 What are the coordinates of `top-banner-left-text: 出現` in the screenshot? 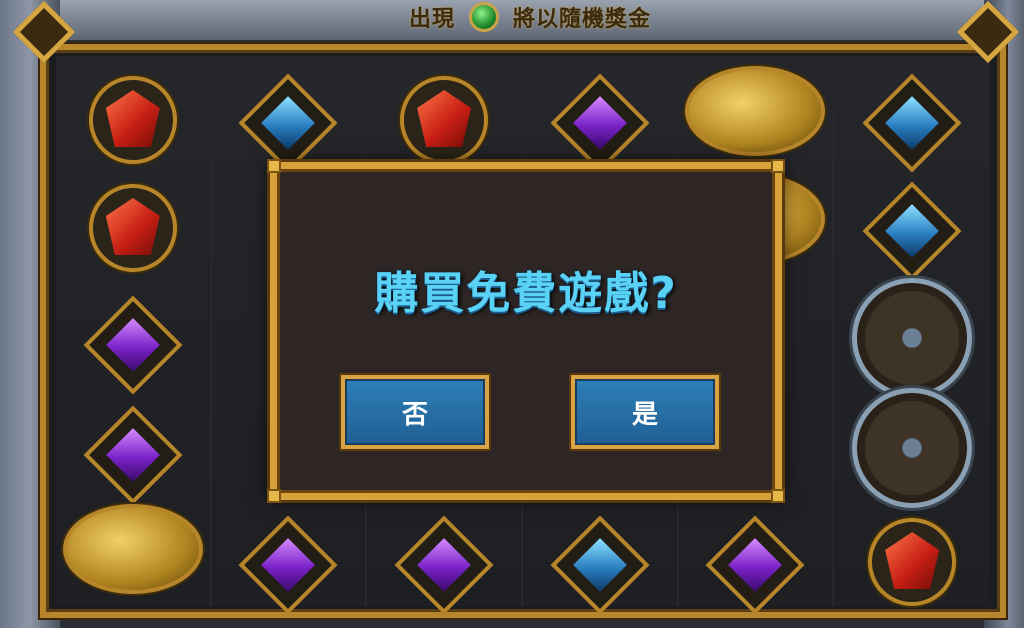 It's located at (431, 19).